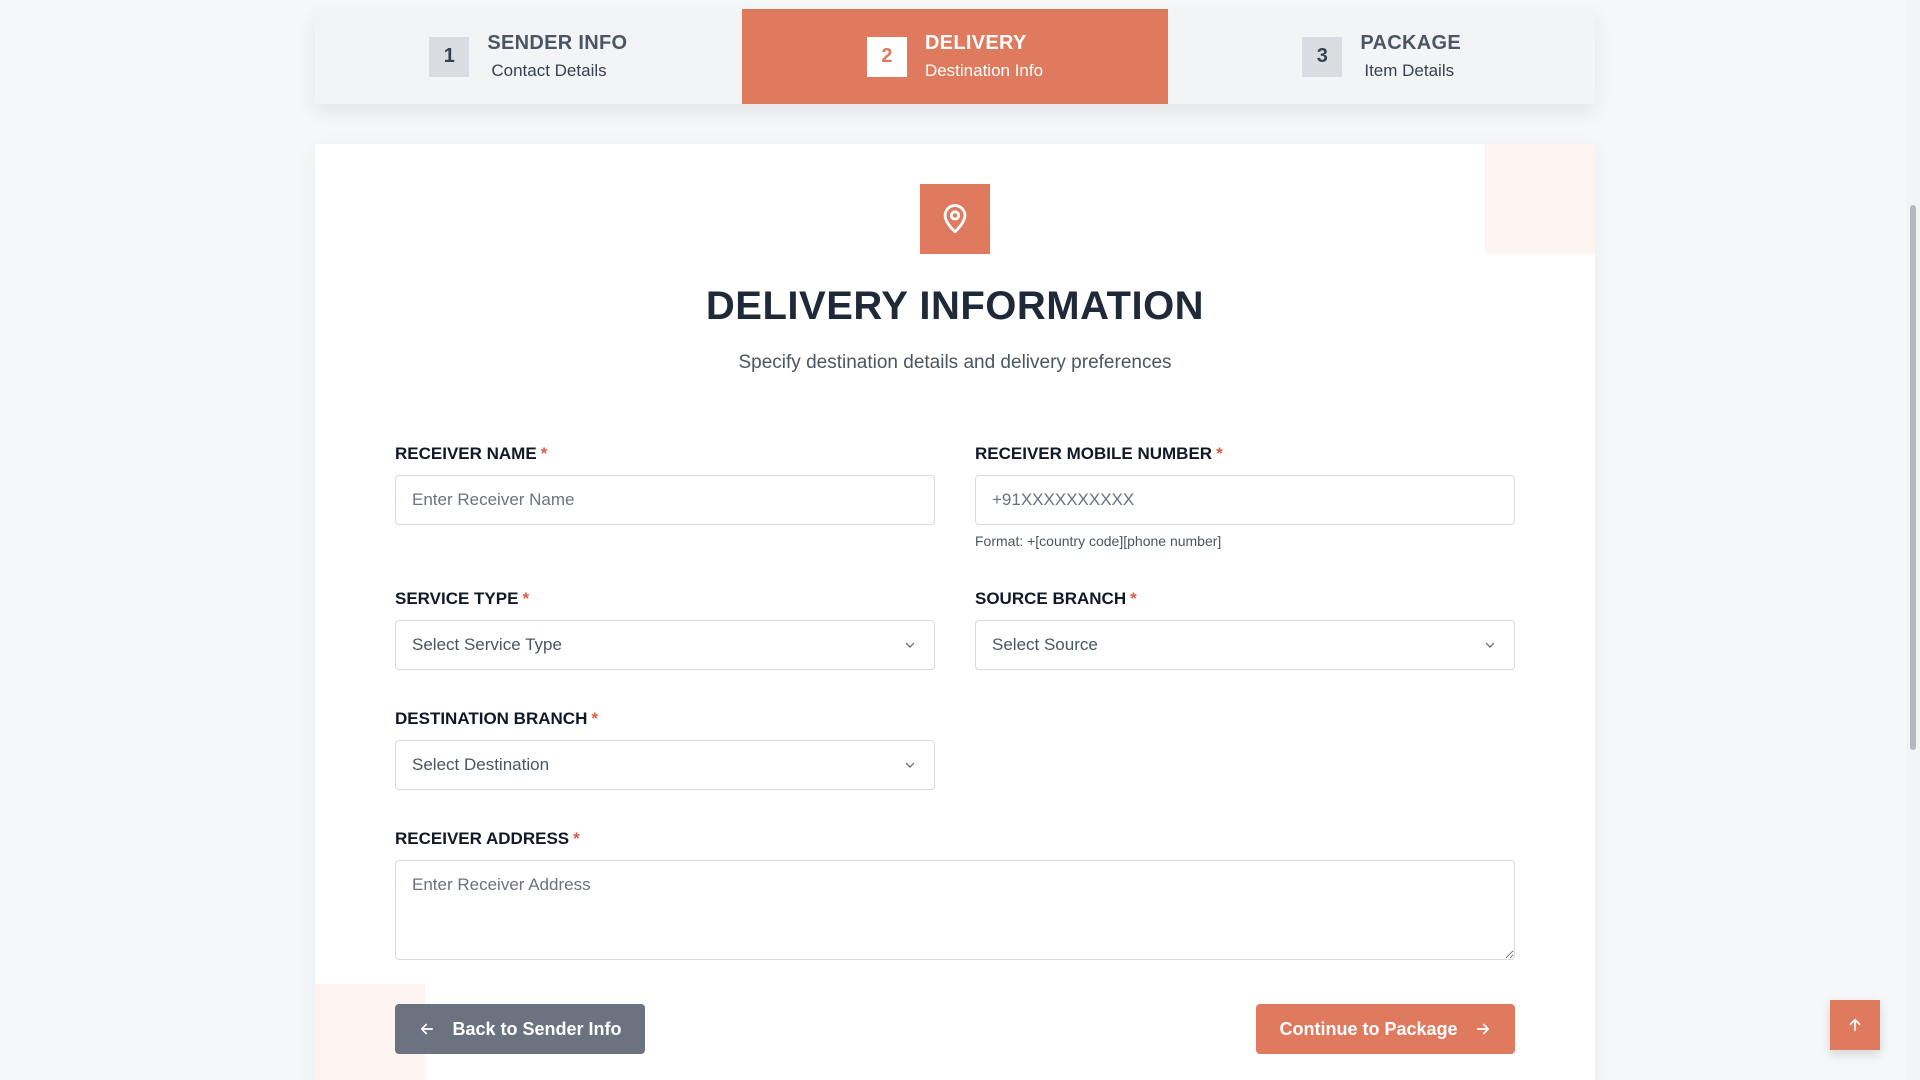 This screenshot has width=1920, height=1080. I want to click on arrow-up-icon, so click(1855, 1025).